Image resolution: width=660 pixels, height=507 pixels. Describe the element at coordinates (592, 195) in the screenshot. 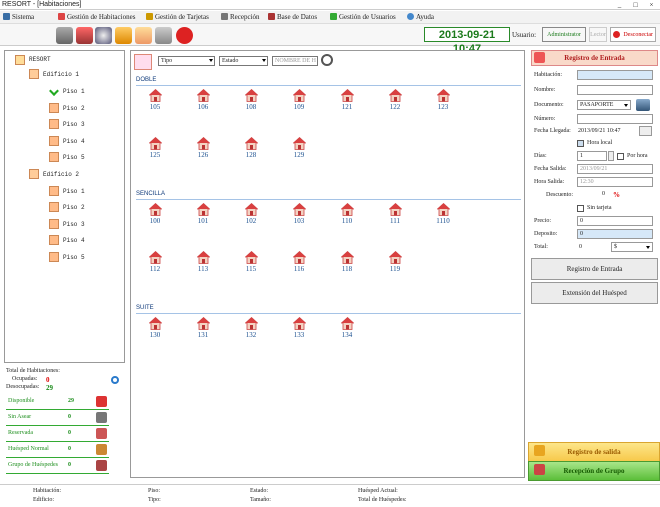

I see `descuento-field: 0` at that location.